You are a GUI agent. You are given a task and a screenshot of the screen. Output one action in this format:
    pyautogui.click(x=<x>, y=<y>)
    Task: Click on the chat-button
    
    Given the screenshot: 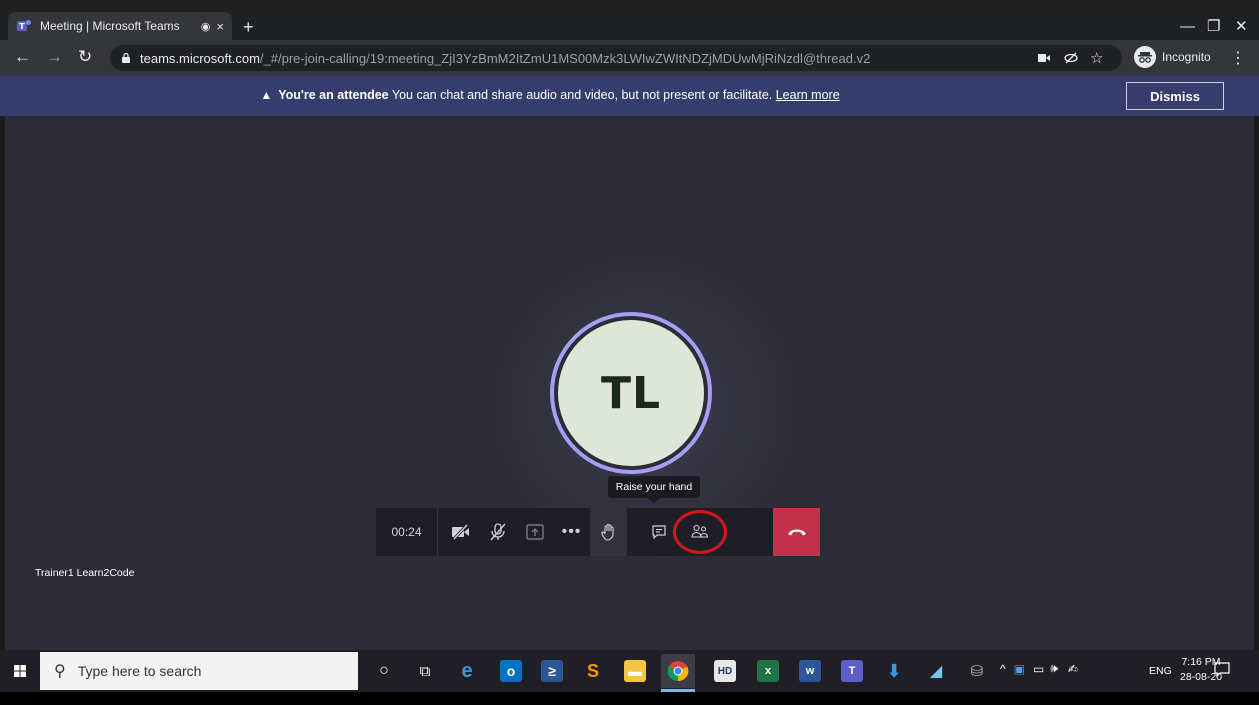 What is the action you would take?
    pyautogui.click(x=658, y=532)
    